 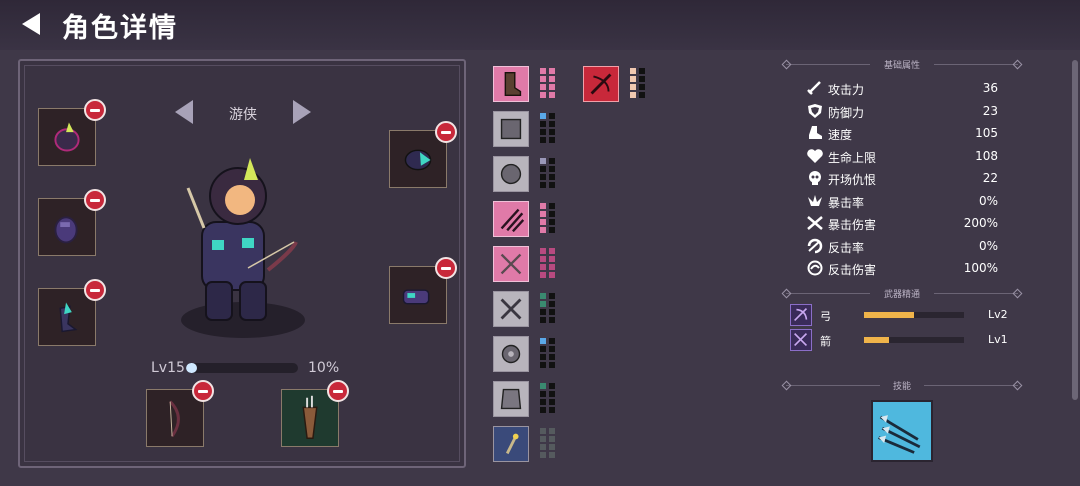 I want to click on torch-icon, so click(x=512, y=444).